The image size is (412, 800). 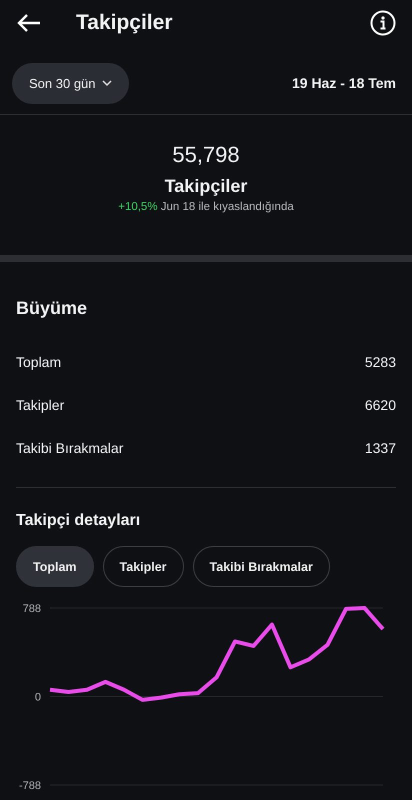 What do you see at coordinates (52, 309) in the screenshot?
I see `section-title: Büyüme` at bounding box center [52, 309].